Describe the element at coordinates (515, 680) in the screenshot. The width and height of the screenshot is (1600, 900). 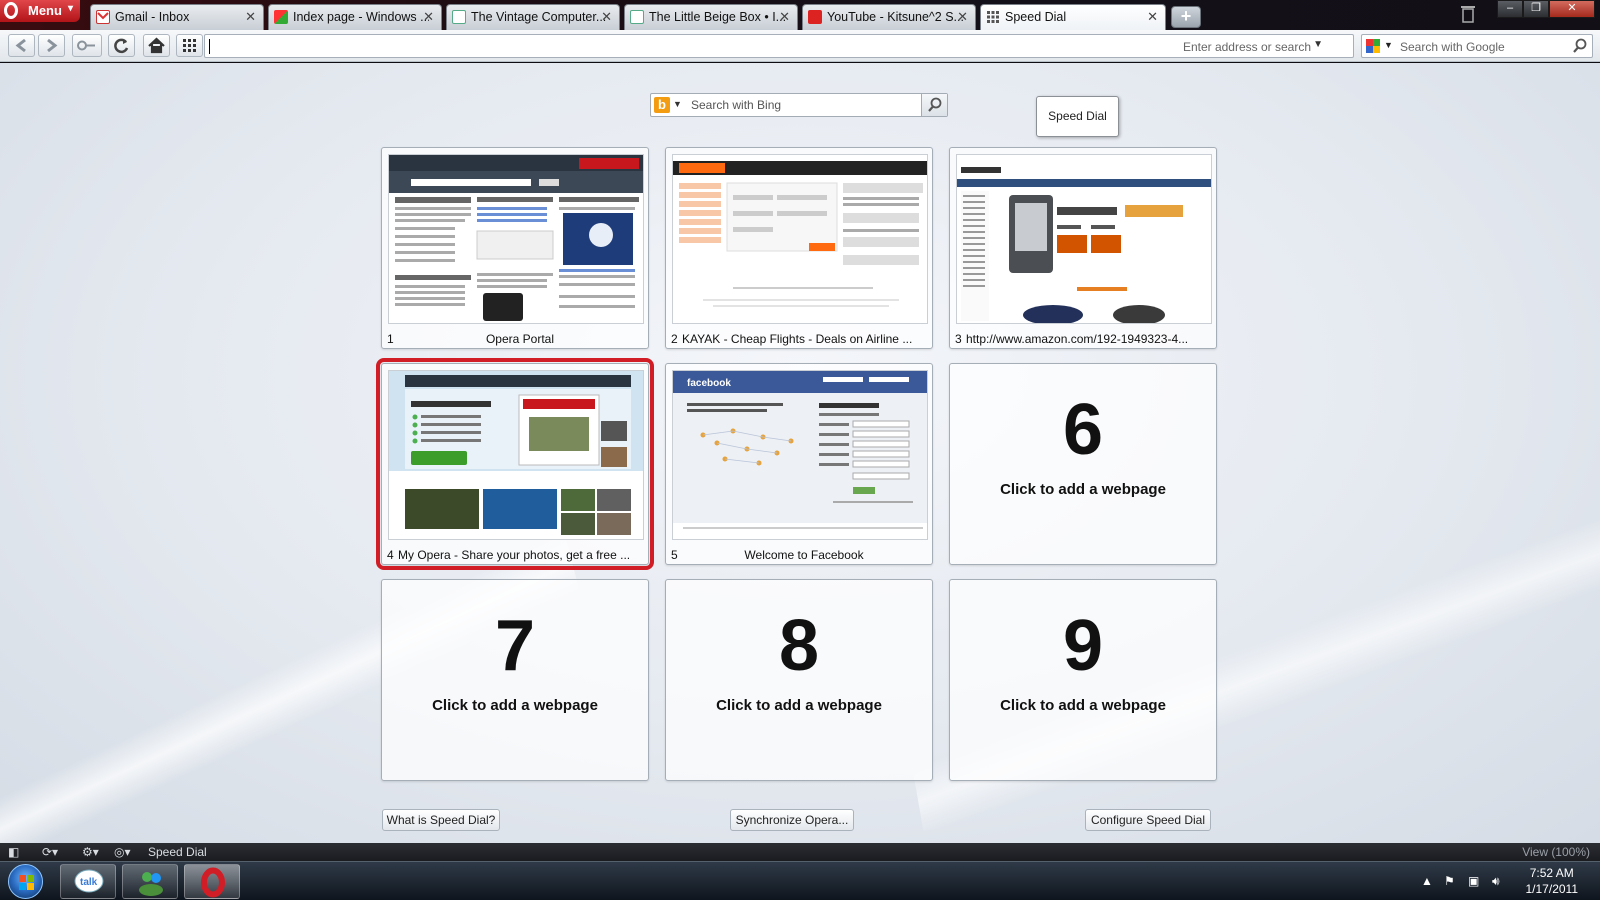
I see `speed-dial-cell-7: 7 Click to add a webpage` at that location.